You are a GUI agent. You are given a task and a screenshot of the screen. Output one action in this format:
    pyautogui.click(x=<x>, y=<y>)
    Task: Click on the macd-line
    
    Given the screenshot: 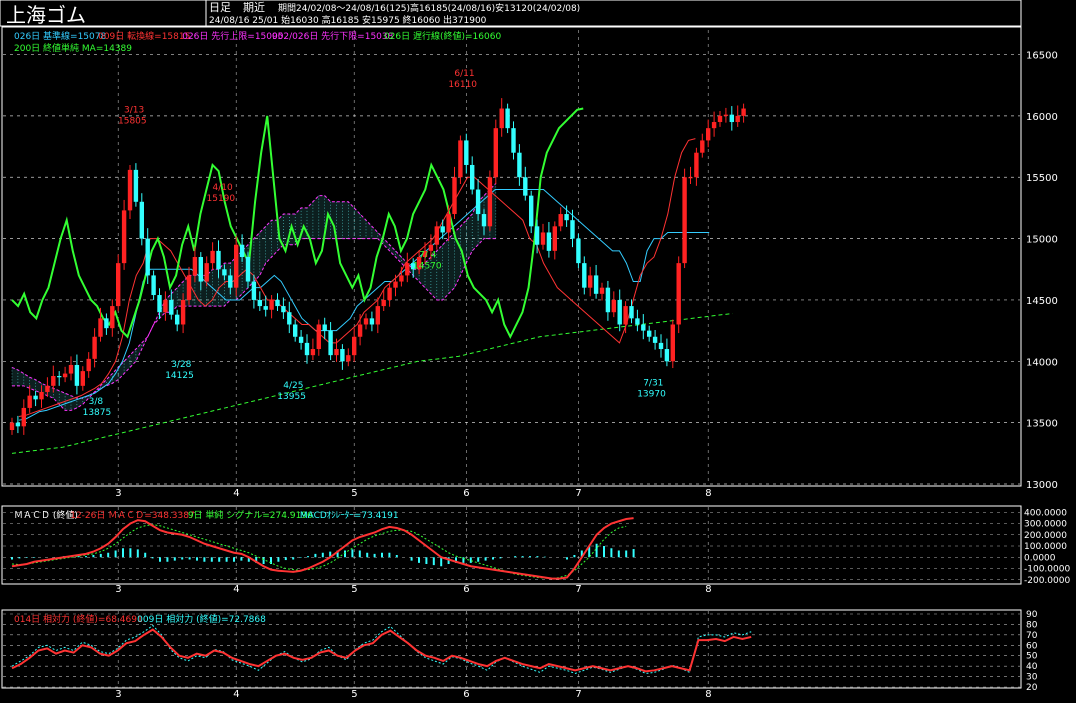 What is the action you would take?
    pyautogui.click(x=322, y=548)
    